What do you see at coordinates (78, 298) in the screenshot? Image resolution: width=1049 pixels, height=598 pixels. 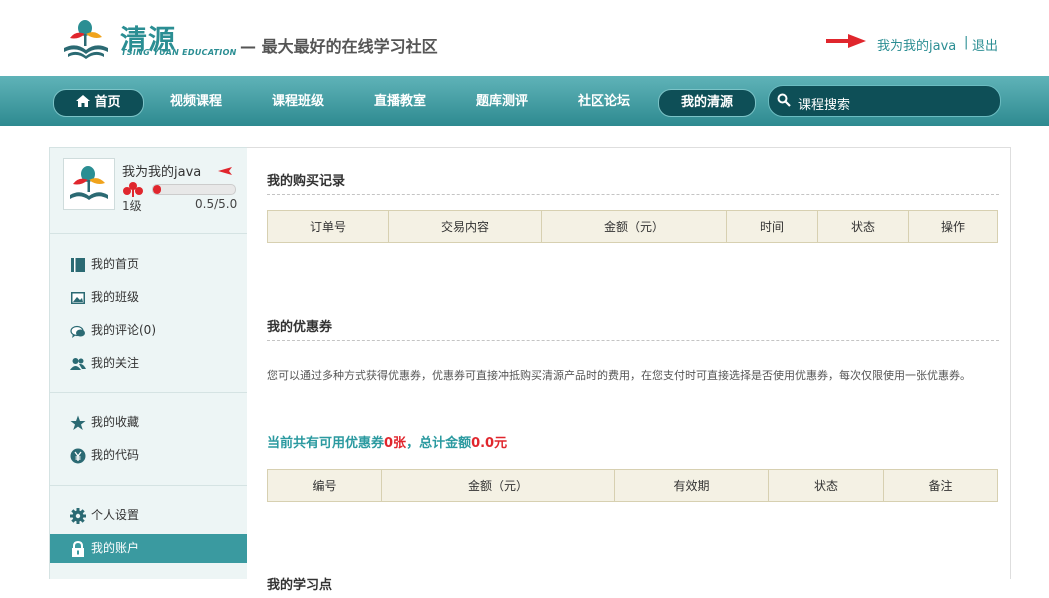 I see `image-icon` at bounding box center [78, 298].